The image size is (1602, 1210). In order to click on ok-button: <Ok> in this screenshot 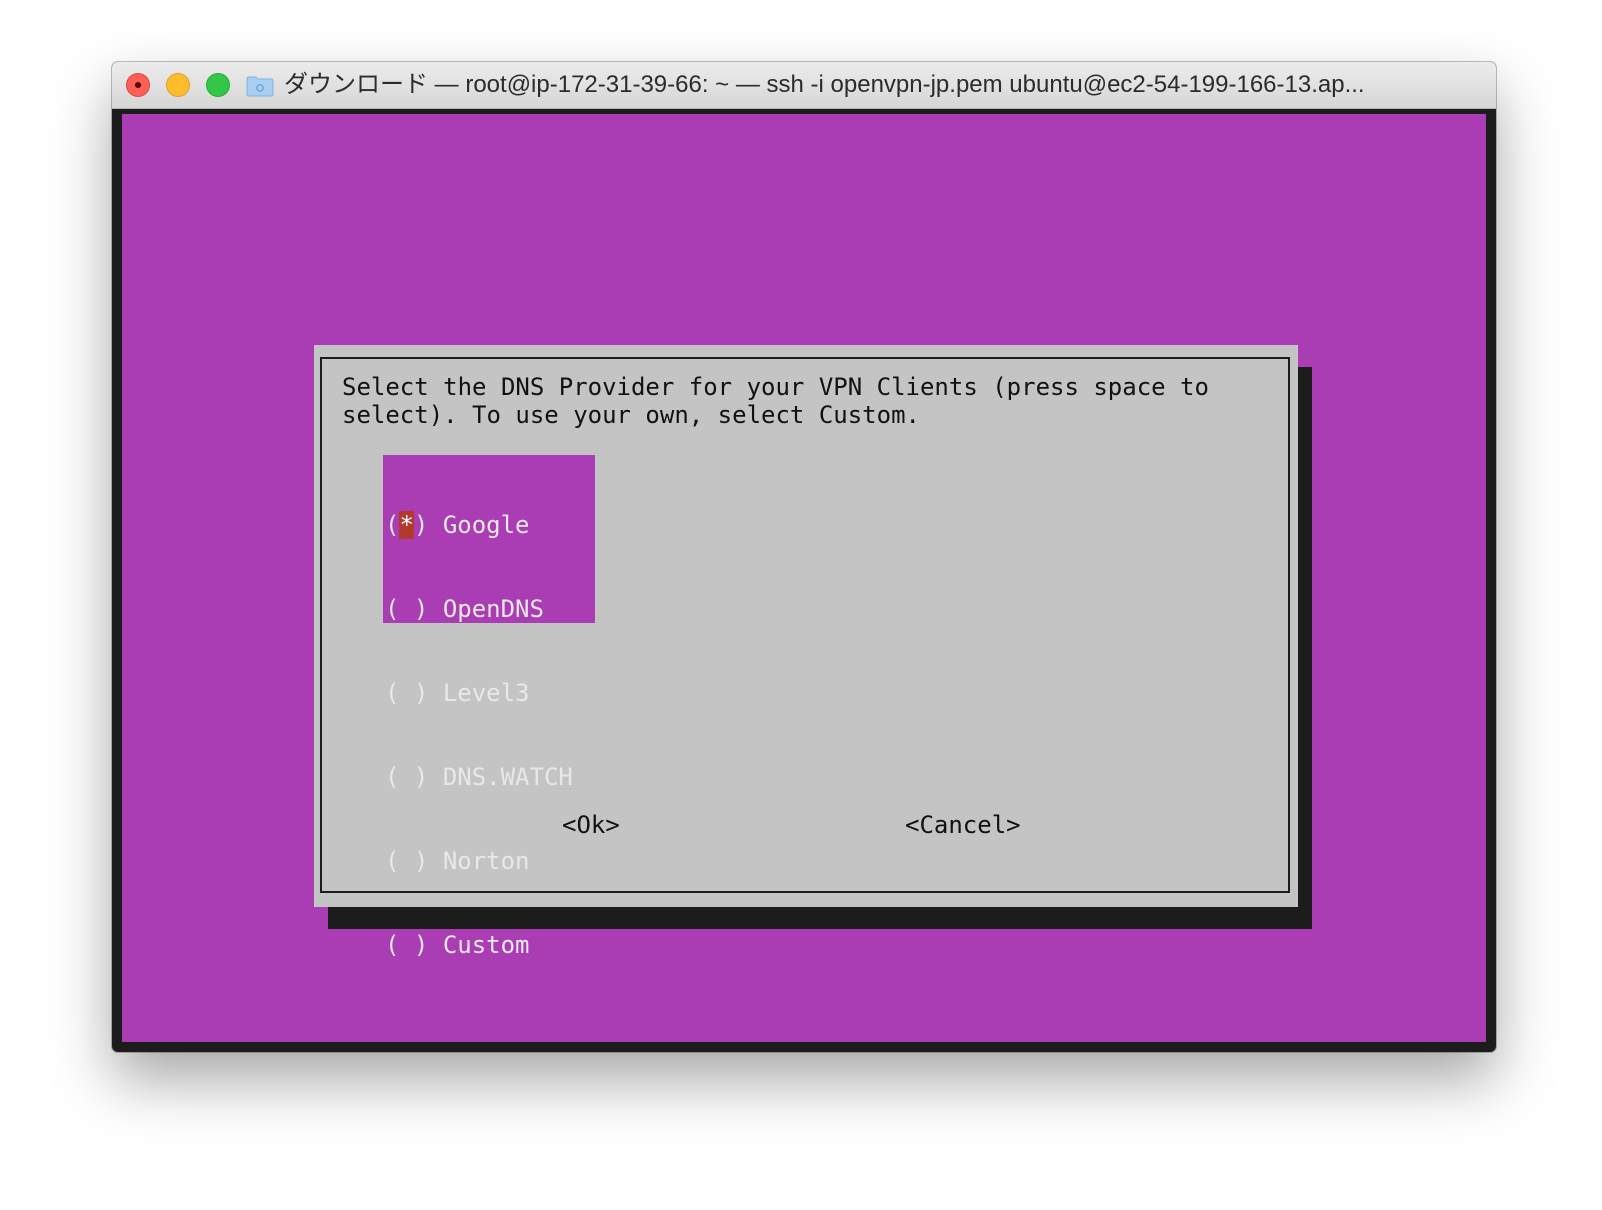, I will do `click(591, 825)`.